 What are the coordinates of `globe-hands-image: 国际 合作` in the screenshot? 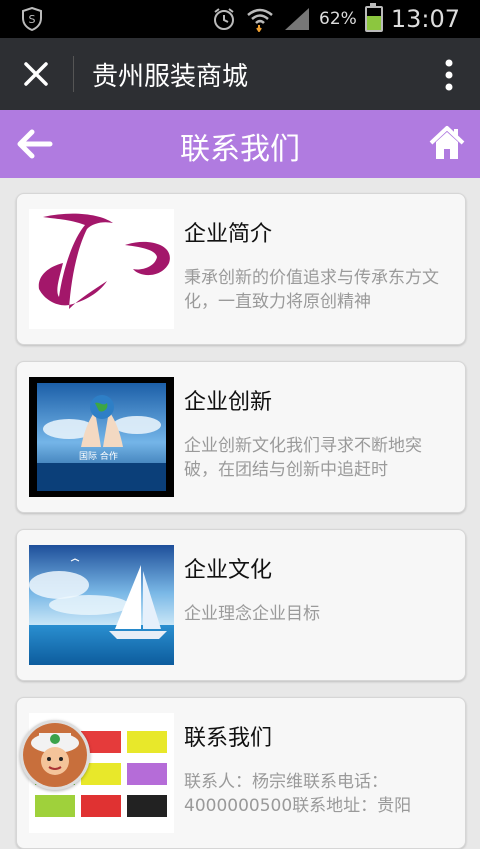 It's located at (101, 437).